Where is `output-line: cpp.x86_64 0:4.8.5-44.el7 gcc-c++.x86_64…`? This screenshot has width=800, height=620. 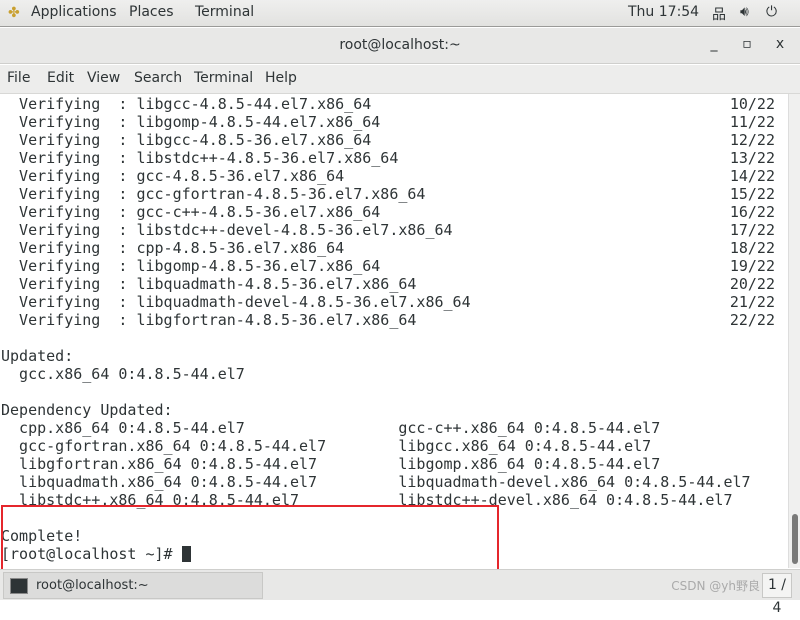
output-line: cpp.x86_64 0:4.8.5-44.el7 gcc-c++.x86_64… is located at coordinates (331, 428).